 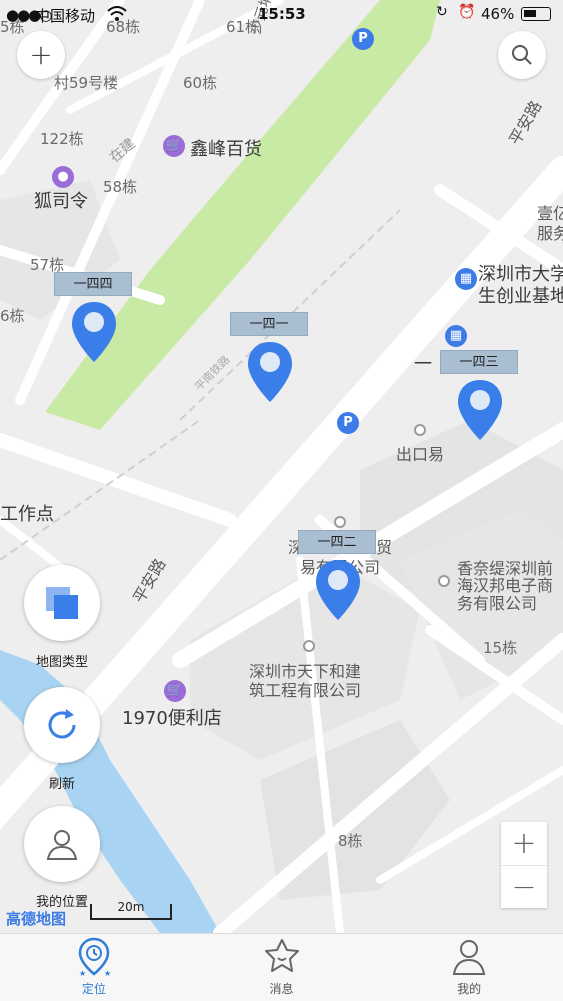 What do you see at coordinates (172, 718) in the screenshot?
I see `label-1970: 1970便利店` at bounding box center [172, 718].